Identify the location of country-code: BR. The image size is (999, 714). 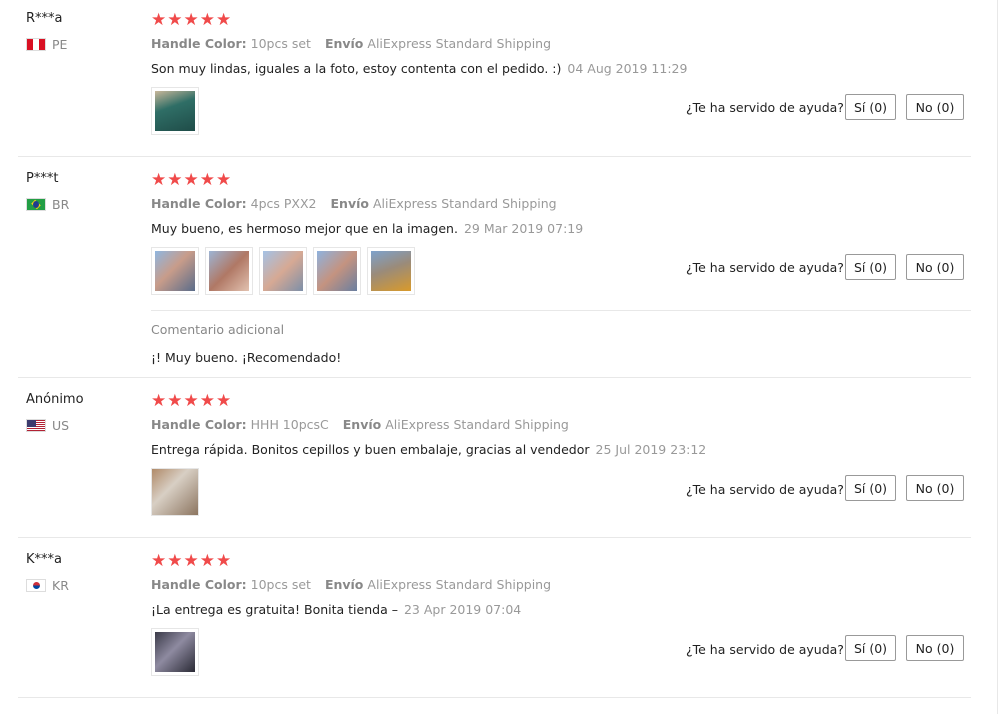
(61, 204).